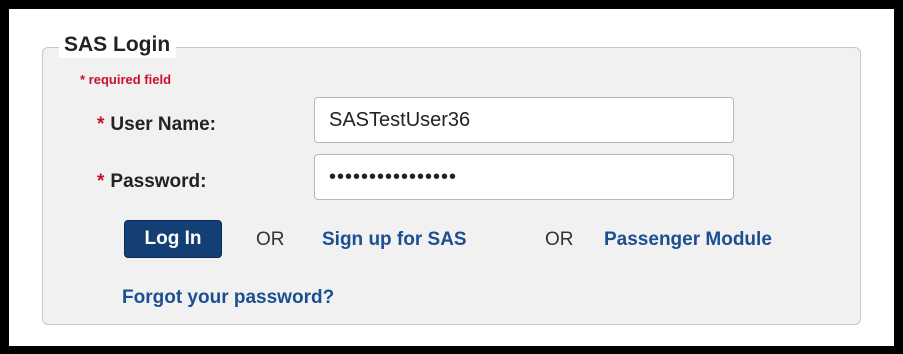 The image size is (903, 354). Describe the element at coordinates (158, 181) in the screenshot. I see `password-label-text: Password:` at that location.